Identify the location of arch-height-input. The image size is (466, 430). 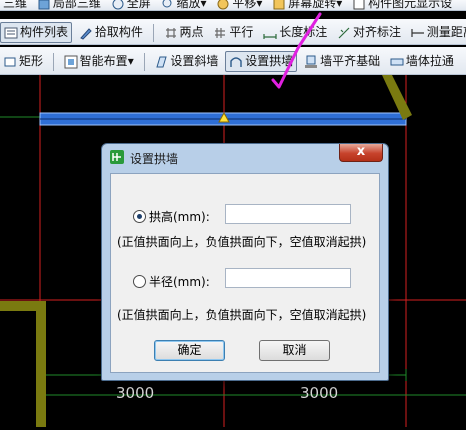
(288, 214).